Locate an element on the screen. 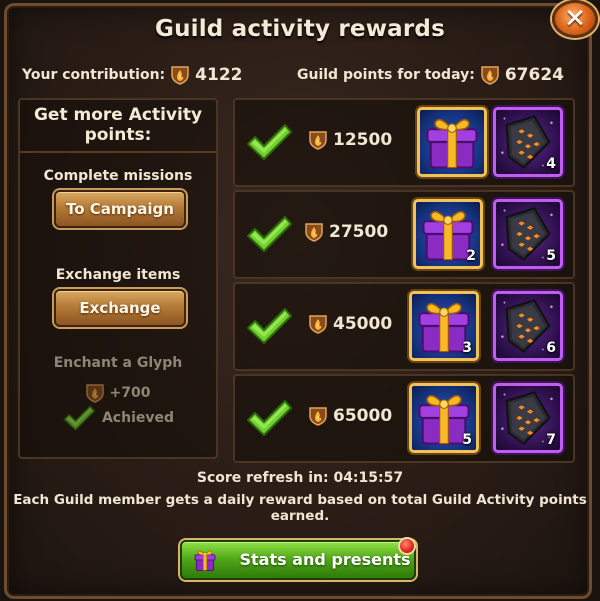 Image resolution: width=600 pixels, height=601 pixels. glyph-reward-tile: 4 is located at coordinates (528, 142).